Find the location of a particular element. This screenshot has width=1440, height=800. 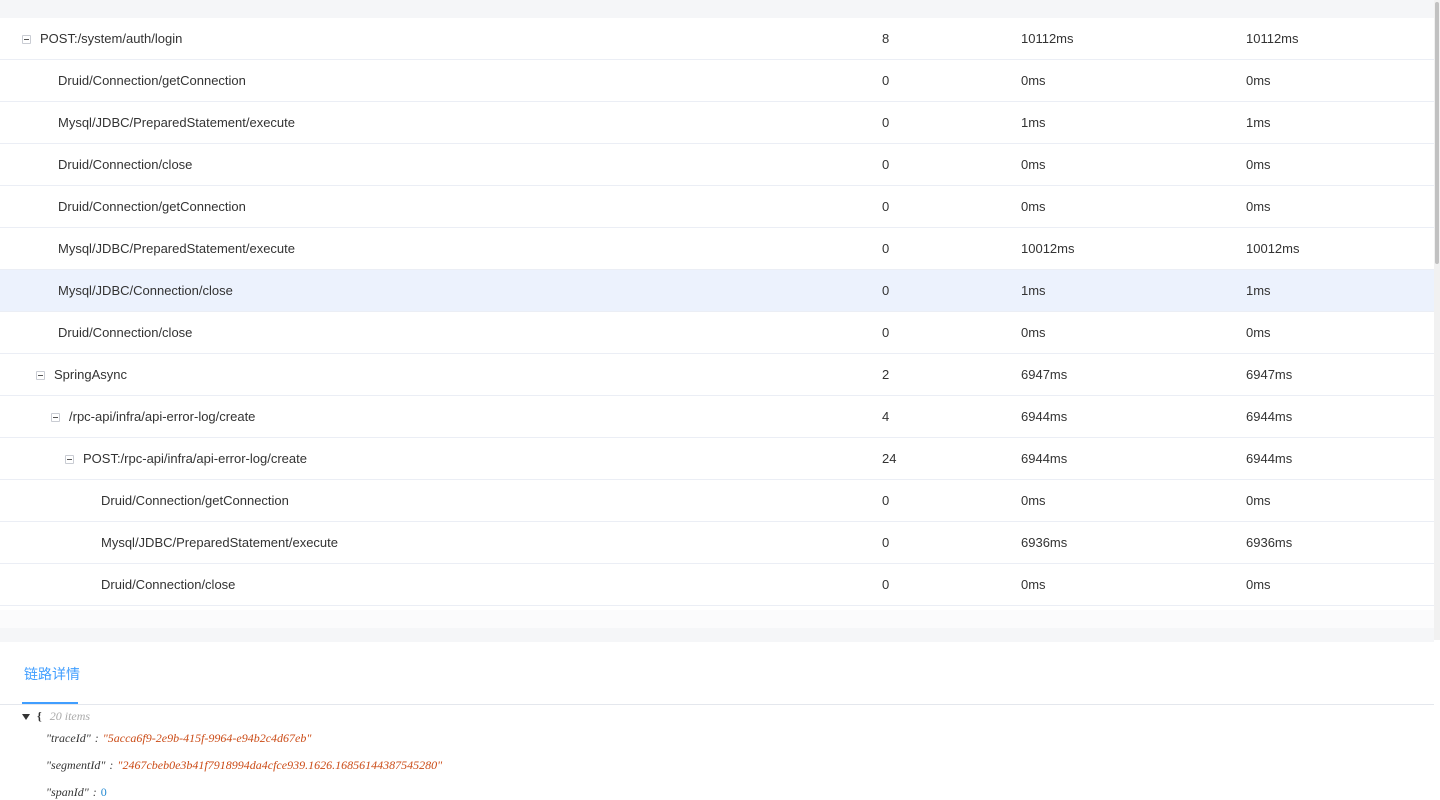

span-duration: 10112ms is located at coordinates (1047, 38).